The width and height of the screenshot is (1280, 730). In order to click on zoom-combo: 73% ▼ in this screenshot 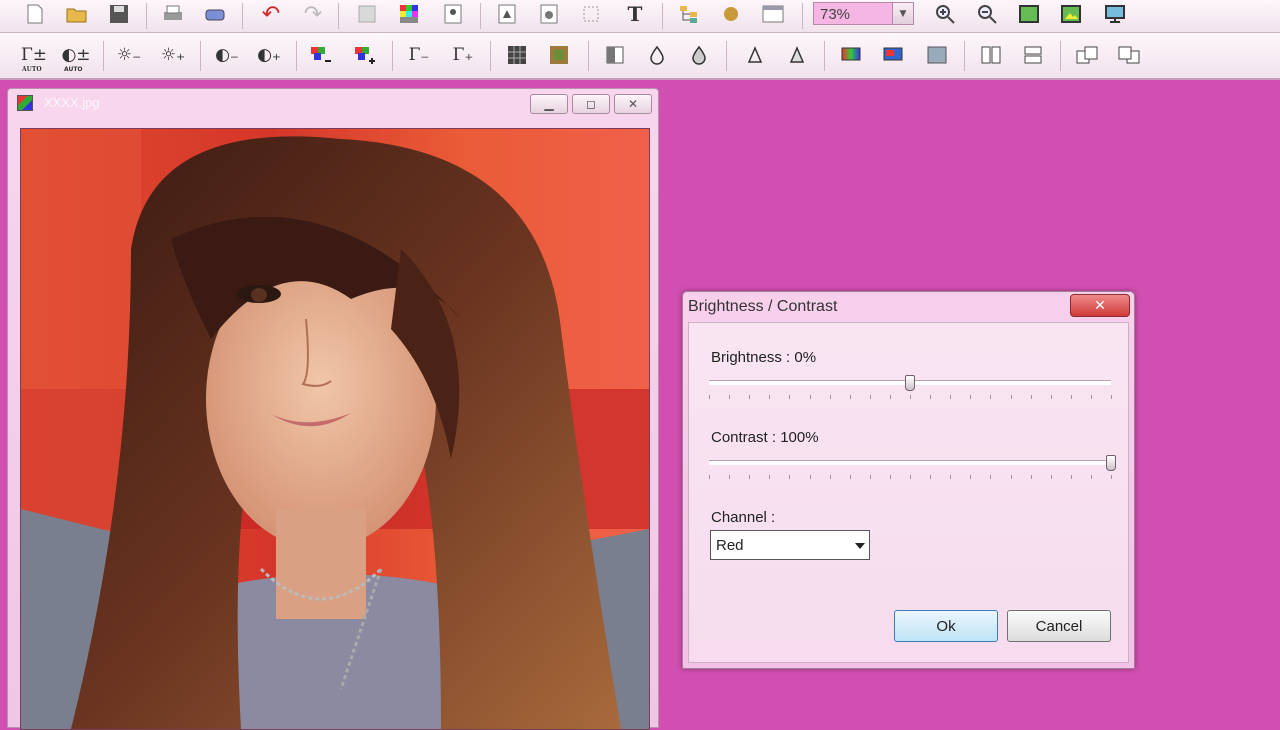, I will do `click(863, 13)`.